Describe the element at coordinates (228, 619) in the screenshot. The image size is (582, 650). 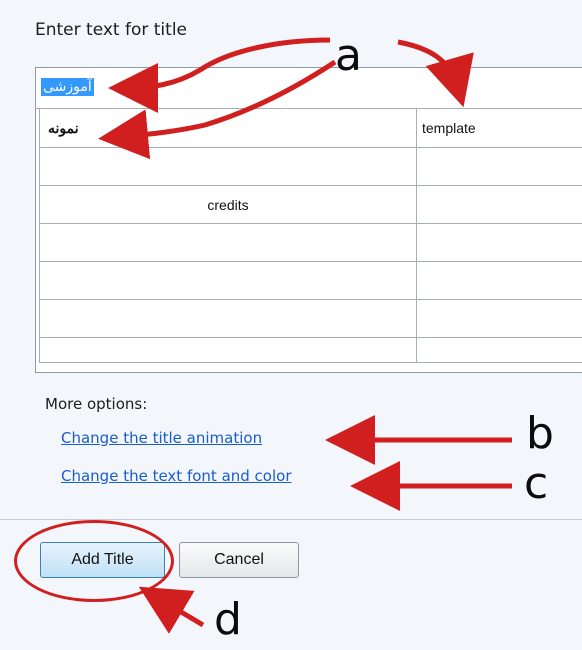
I see `annotation-label-d: d` at that location.